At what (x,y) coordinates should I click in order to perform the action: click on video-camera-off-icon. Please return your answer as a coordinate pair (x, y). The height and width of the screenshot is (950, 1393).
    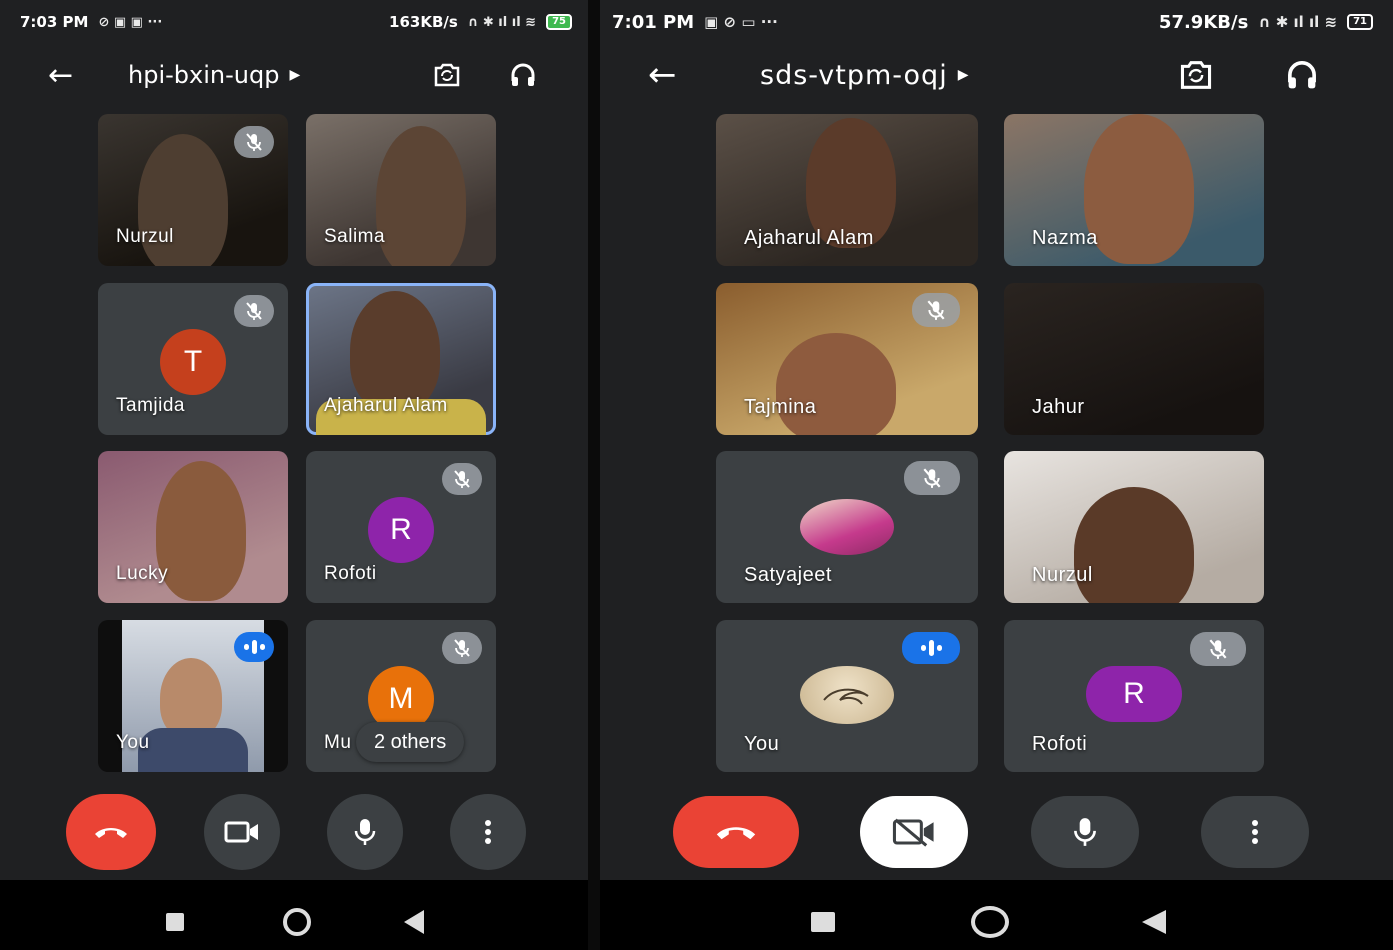
    Looking at the image, I should click on (913, 832).